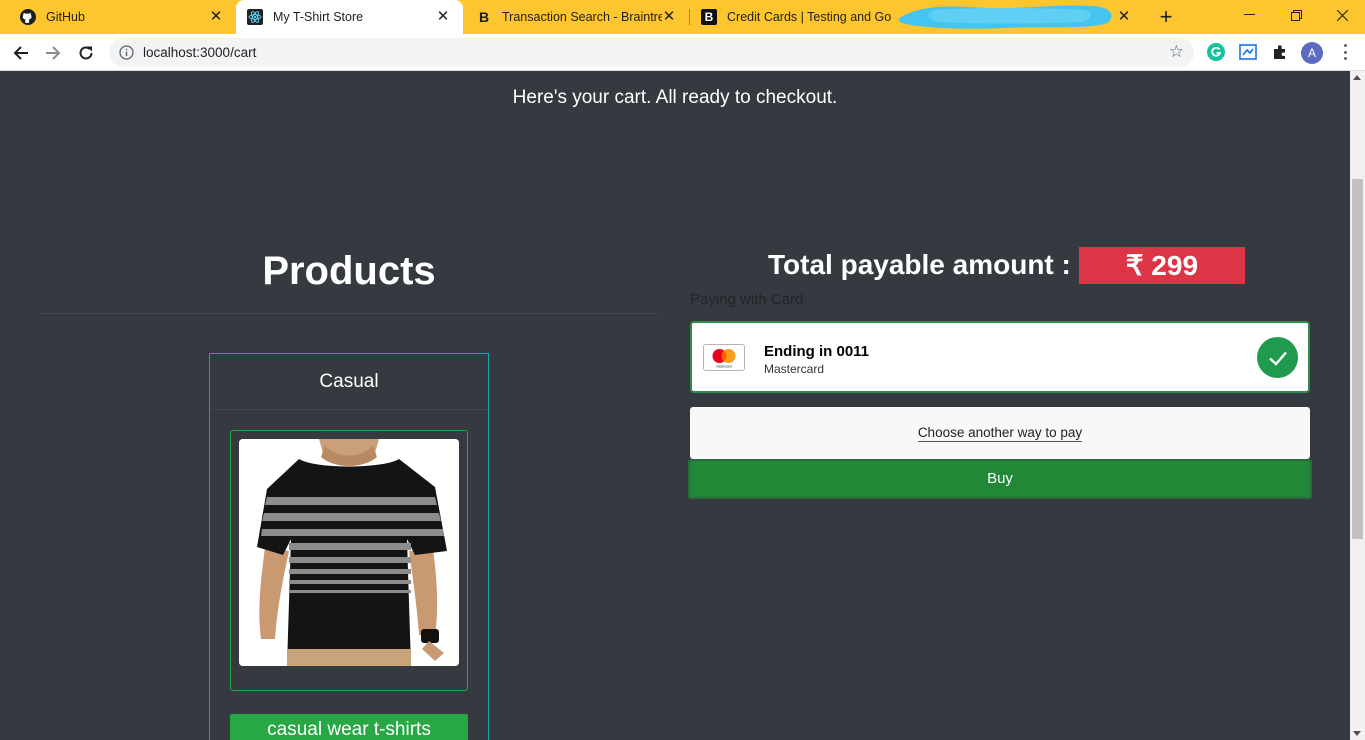 This screenshot has height=740, width=1365. I want to click on mastercard-logo-text: mastercard, so click(724, 367).